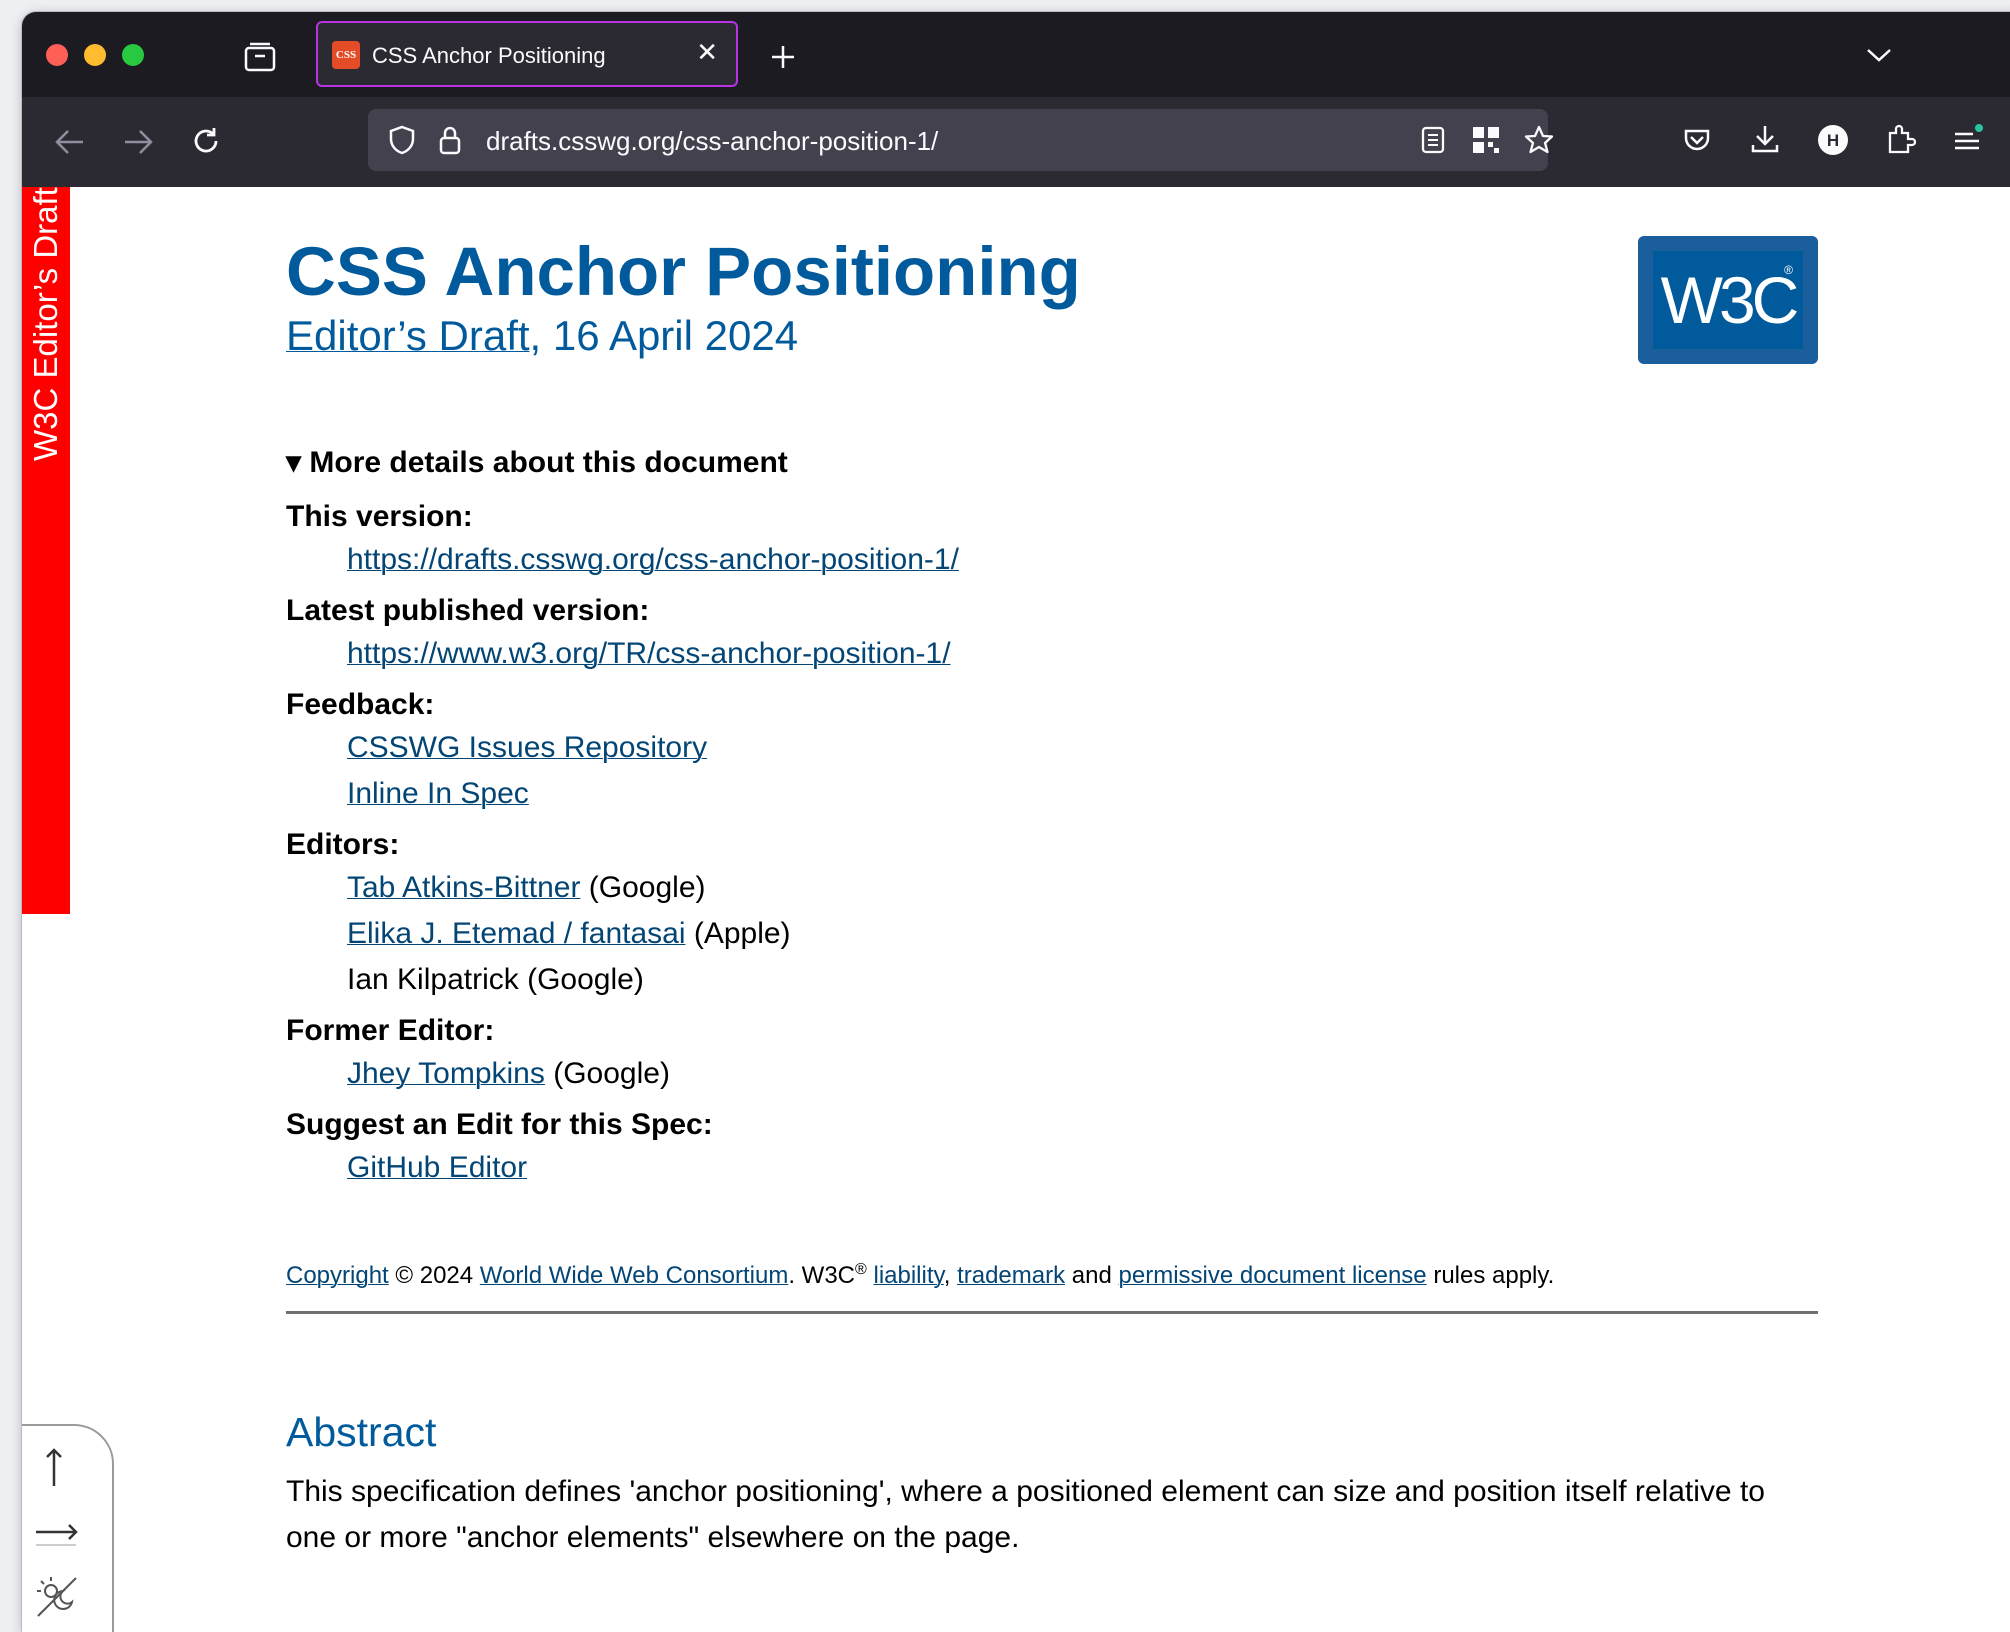 This screenshot has width=2010, height=1632. What do you see at coordinates (54, 1471) in the screenshot?
I see `arrow-up-icon` at bounding box center [54, 1471].